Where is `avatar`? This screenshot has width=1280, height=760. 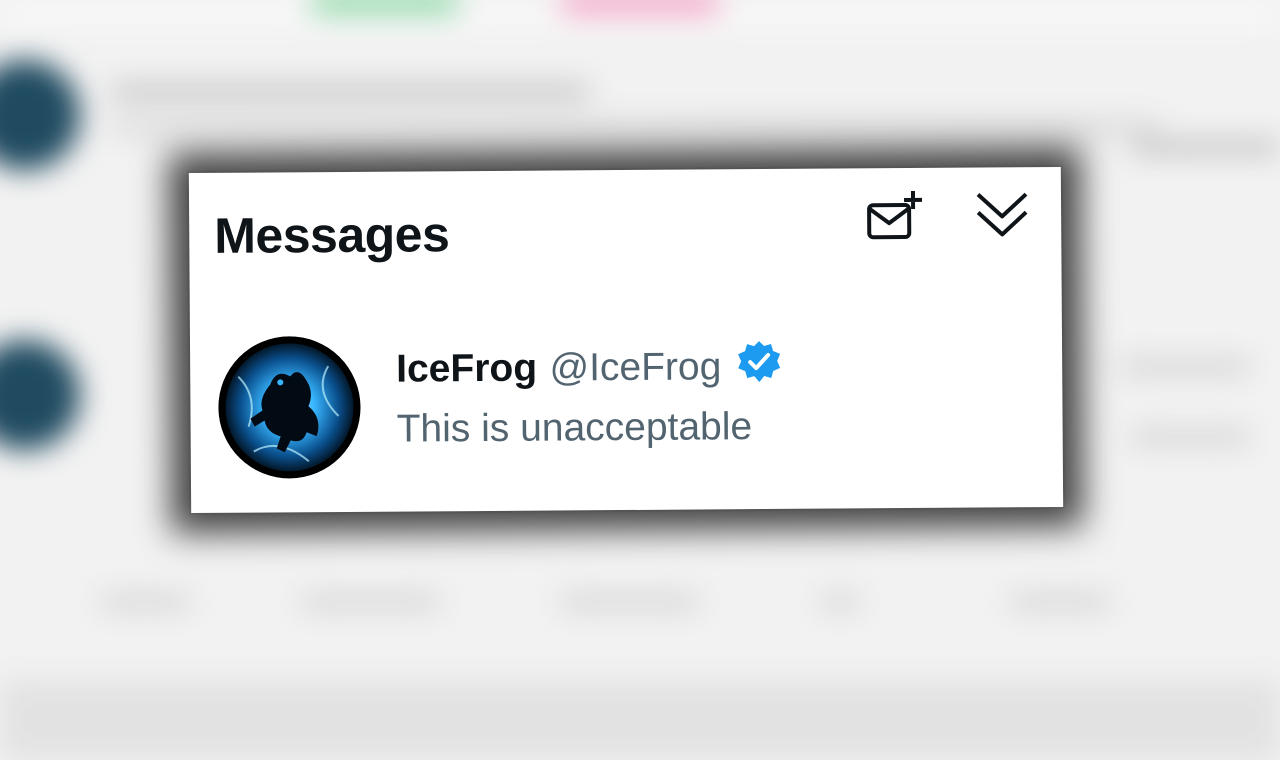
avatar is located at coordinates (289, 407).